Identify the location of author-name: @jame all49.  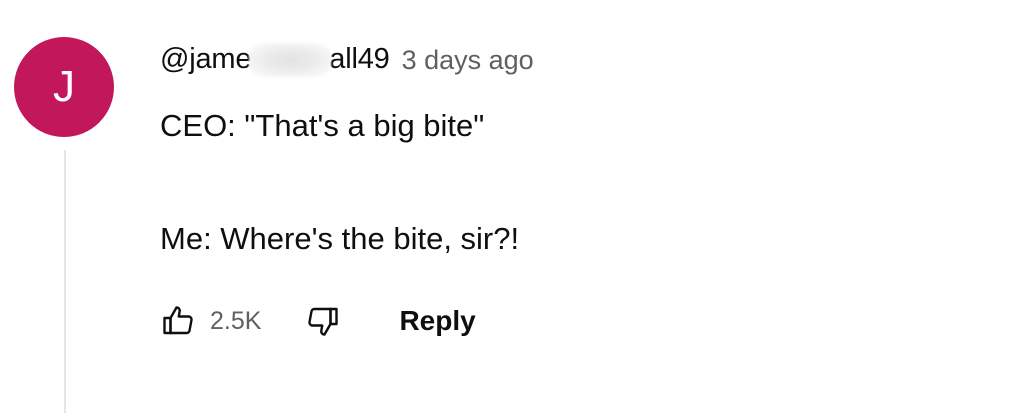
(275, 60).